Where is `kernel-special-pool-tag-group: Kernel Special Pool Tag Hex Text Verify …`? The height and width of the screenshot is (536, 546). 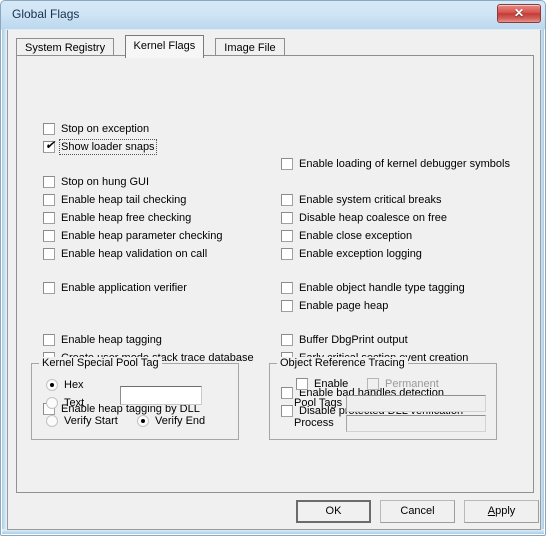
kernel-special-pool-tag-group: Kernel Special Pool Tag Hex Text Verify … is located at coordinates (135, 398).